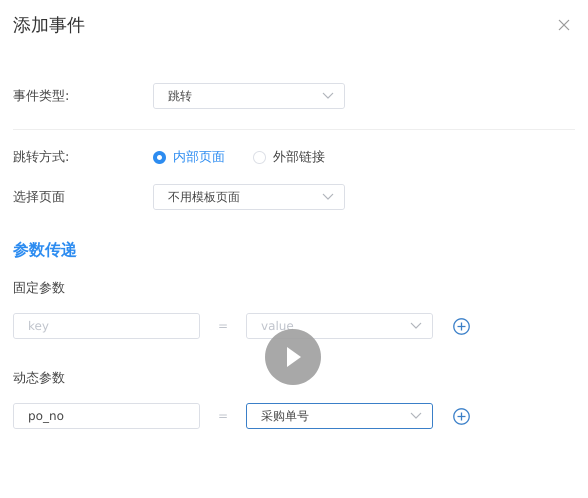 Image resolution: width=588 pixels, height=498 pixels. Describe the element at coordinates (45, 250) in the screenshot. I see `section-title: 参数传递` at that location.